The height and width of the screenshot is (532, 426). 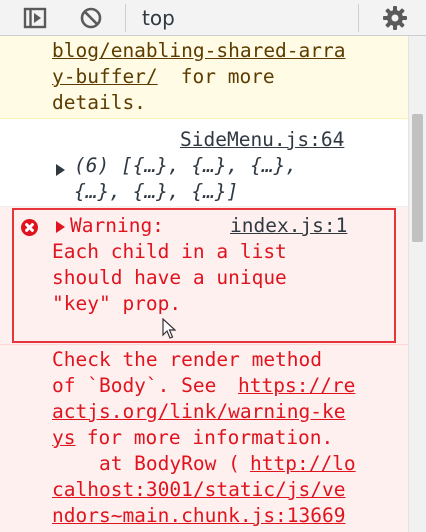 I want to click on error-text: of `Body`. See, so click(x=140, y=385).